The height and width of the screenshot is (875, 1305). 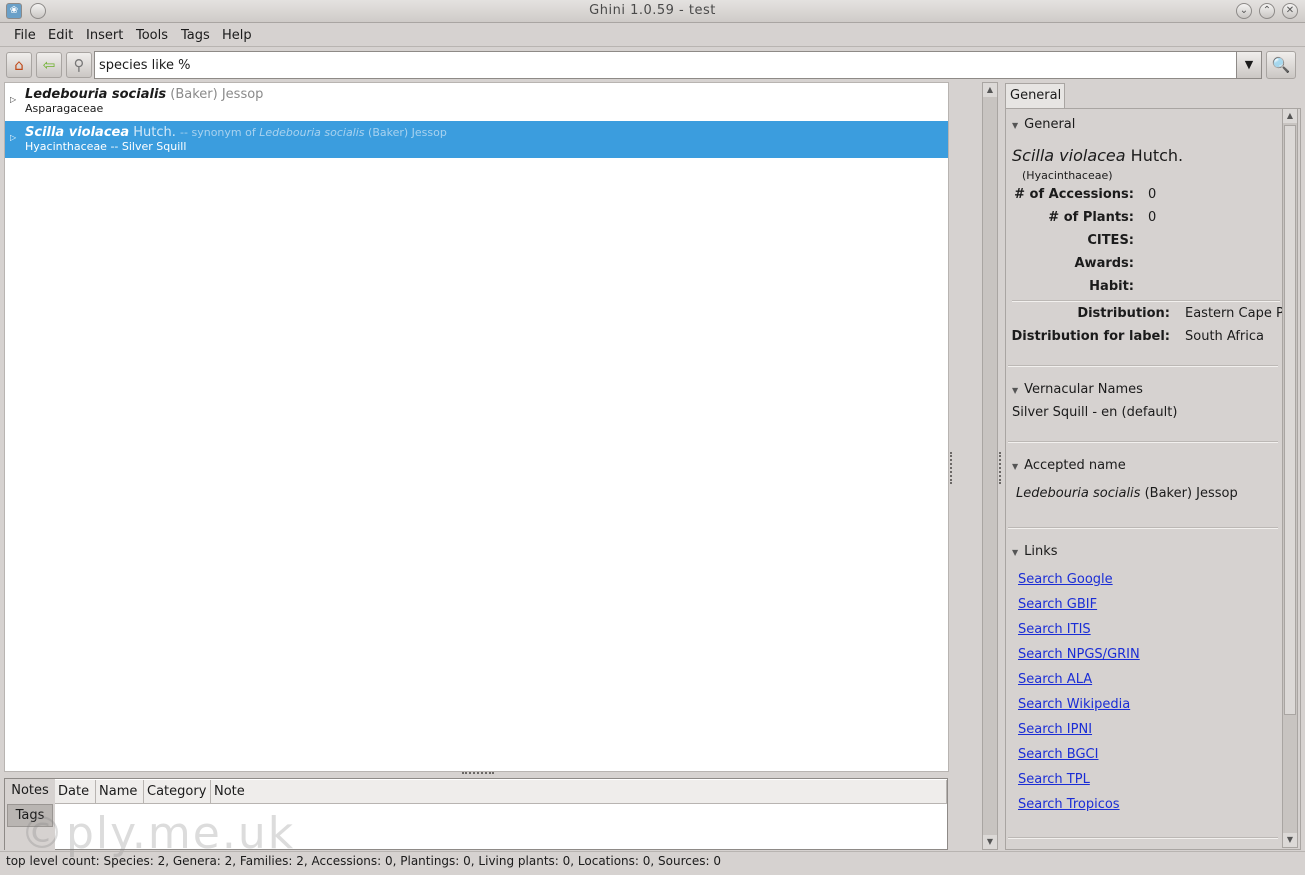 What do you see at coordinates (1152, 217) in the screenshot?
I see `value-plants: 0` at bounding box center [1152, 217].